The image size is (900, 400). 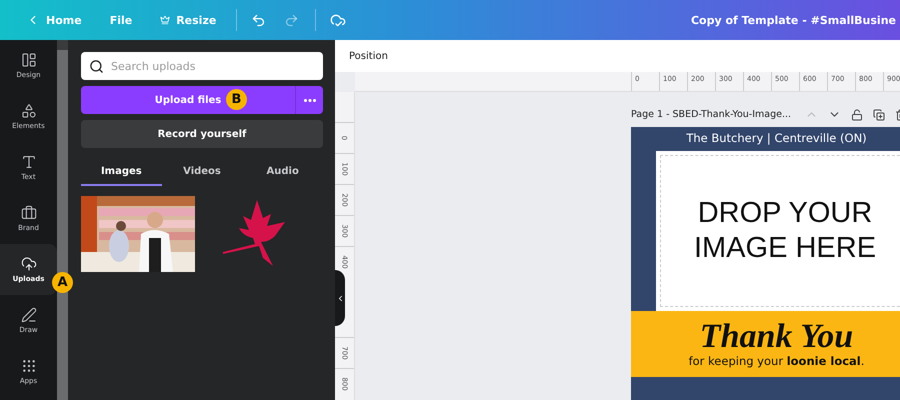 What do you see at coordinates (28, 264) in the screenshot?
I see `cloud-upload-icon` at bounding box center [28, 264].